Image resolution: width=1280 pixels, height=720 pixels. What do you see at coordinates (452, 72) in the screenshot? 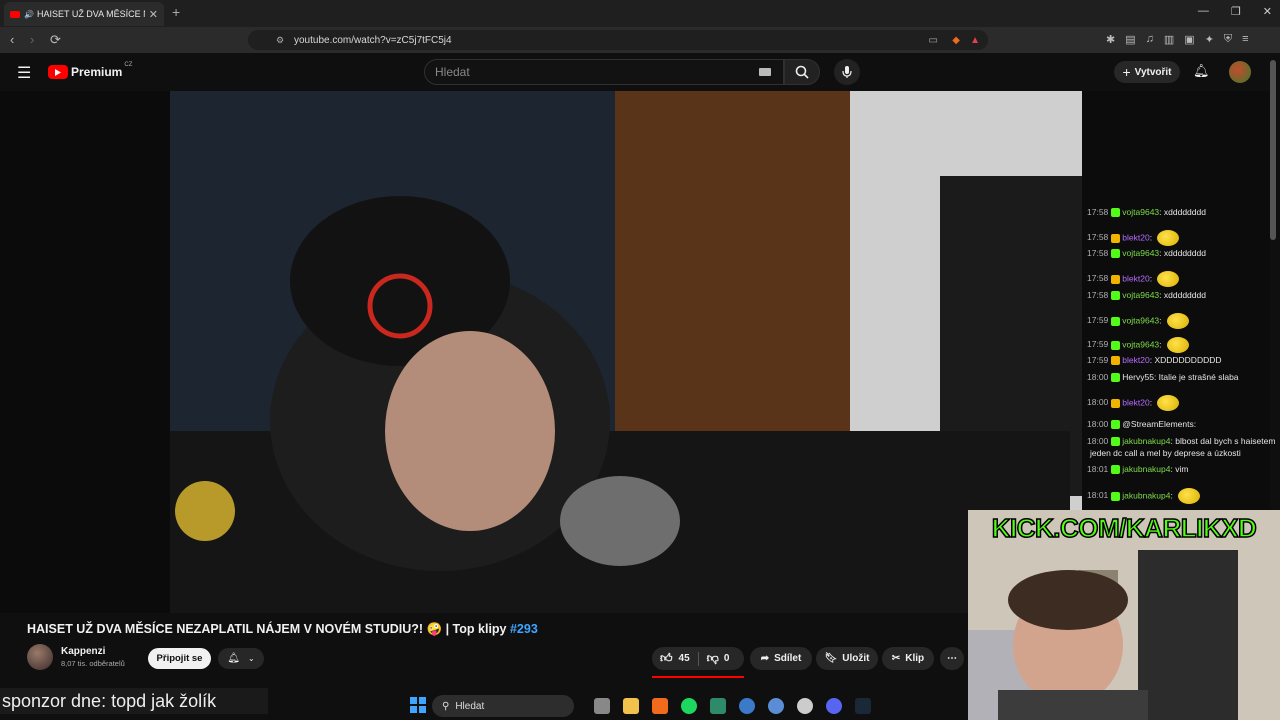
I see `search-placeholder: Hledat` at bounding box center [452, 72].